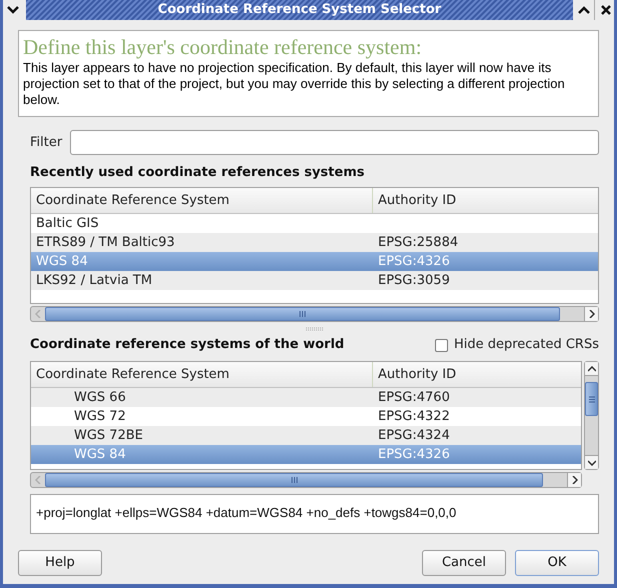 This screenshot has height=588, width=617. Describe the element at coordinates (294, 84) in the screenshot. I see `description-text: This layer appears to have no projection specification. By default, this layer will now have its projection set to that of the project, but you may override this by selecting a different projection below.` at that location.